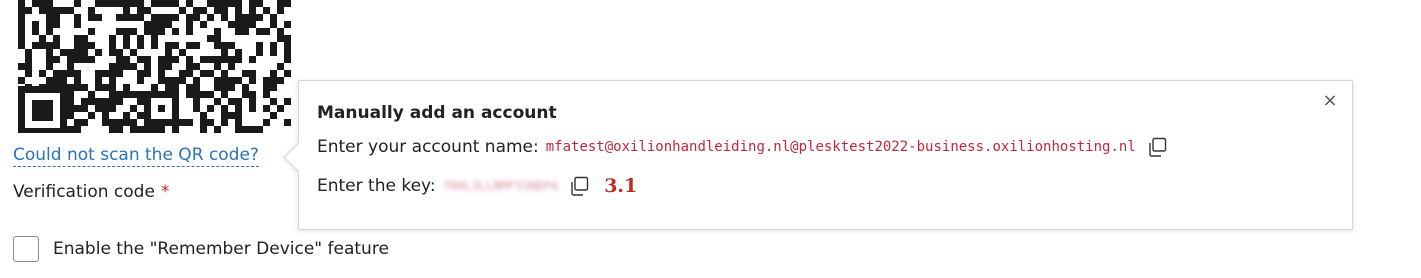 Image resolution: width=1421 pixels, height=278 pixels. What do you see at coordinates (437, 113) in the screenshot?
I see `popover-title: Manually add an account` at bounding box center [437, 113].